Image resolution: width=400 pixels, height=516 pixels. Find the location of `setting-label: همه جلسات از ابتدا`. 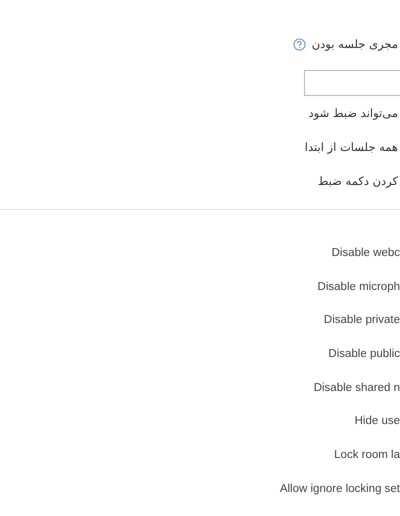

setting-label: همه جلسات از ابتدا is located at coordinates (351, 147).